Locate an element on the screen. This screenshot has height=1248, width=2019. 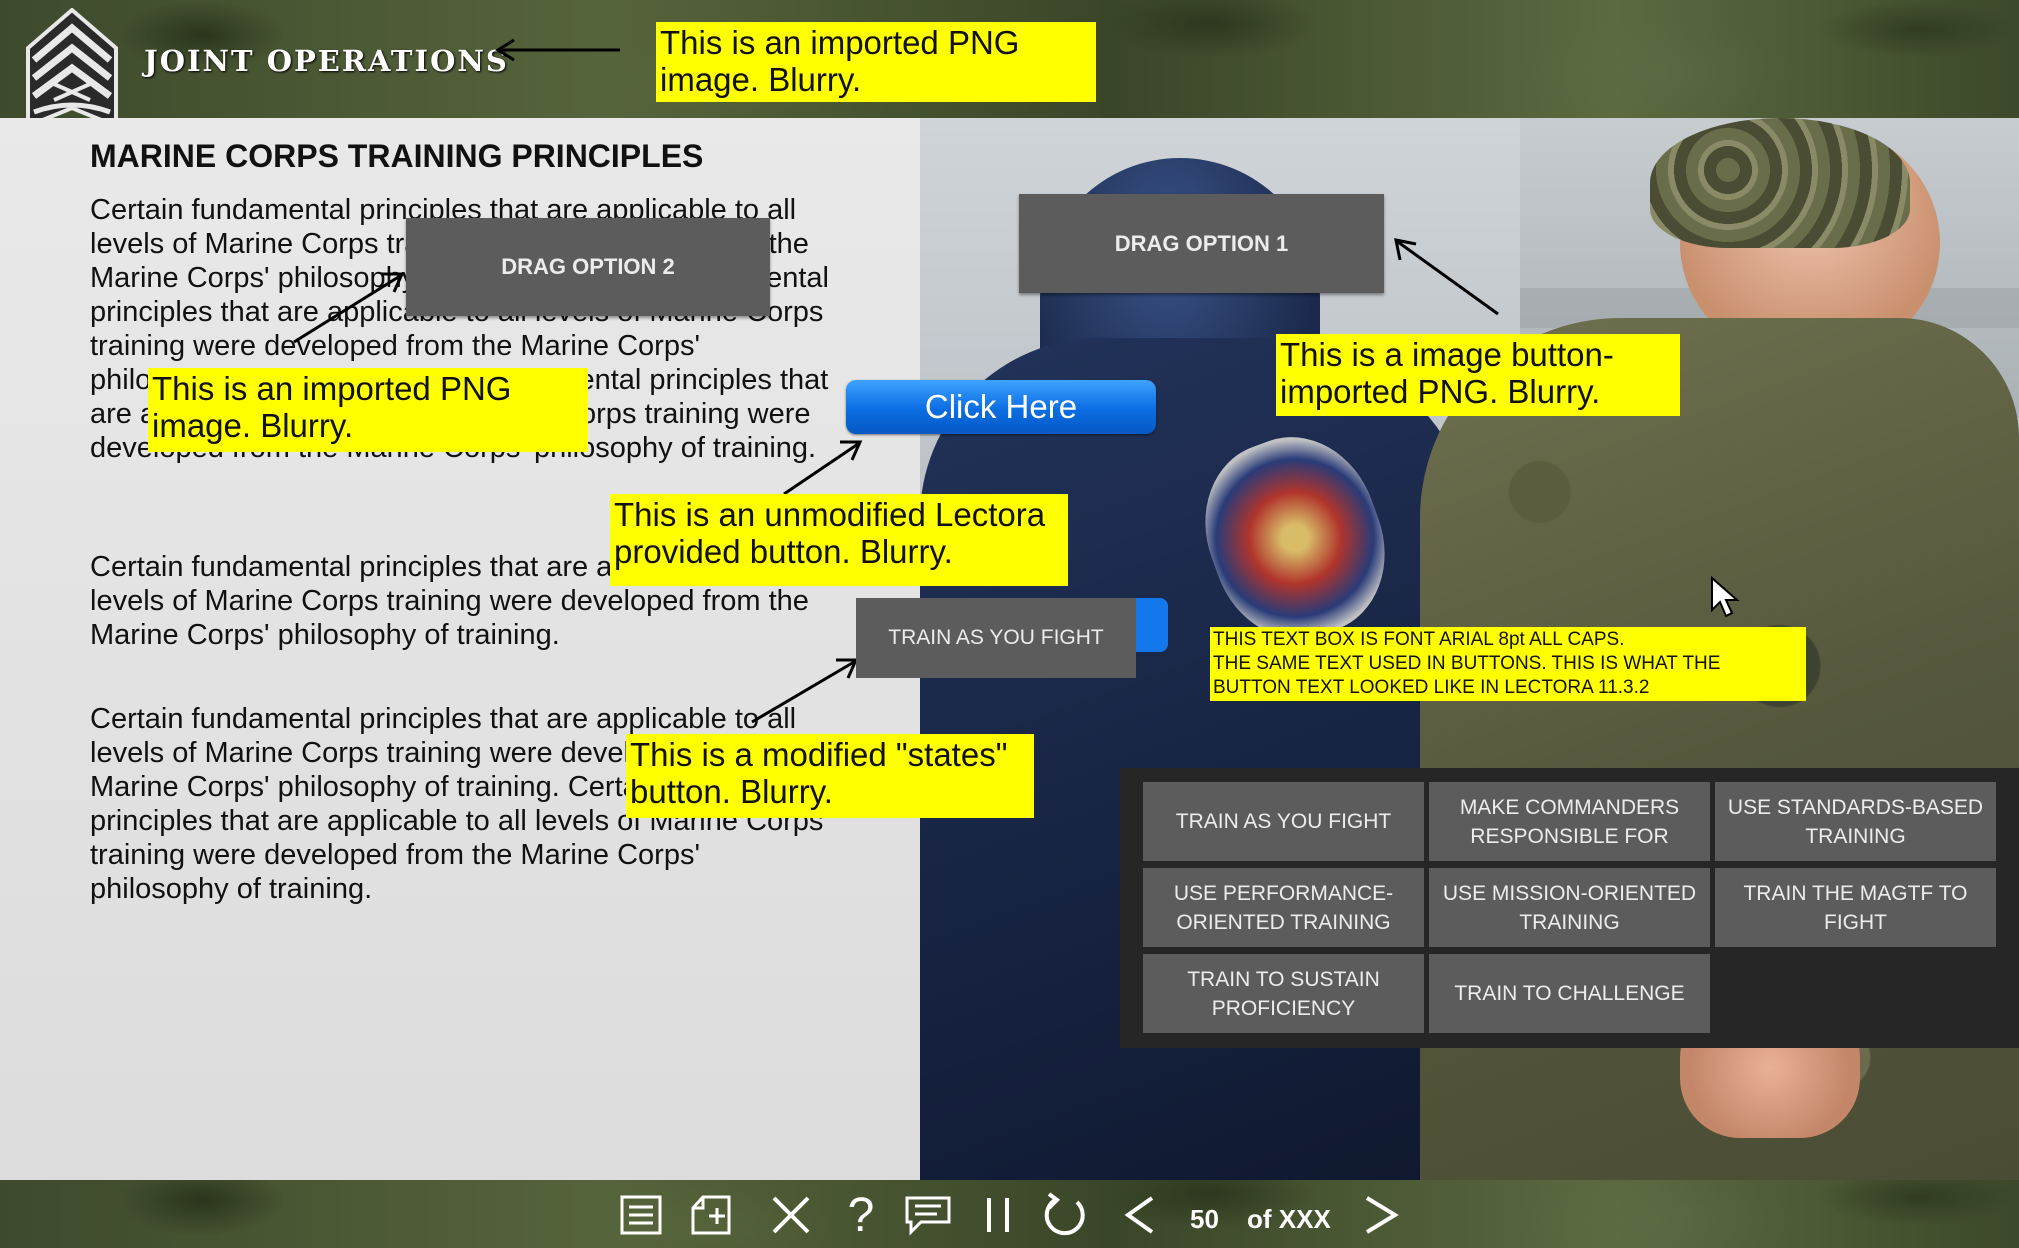
menu-icon is located at coordinates (641, 1215).